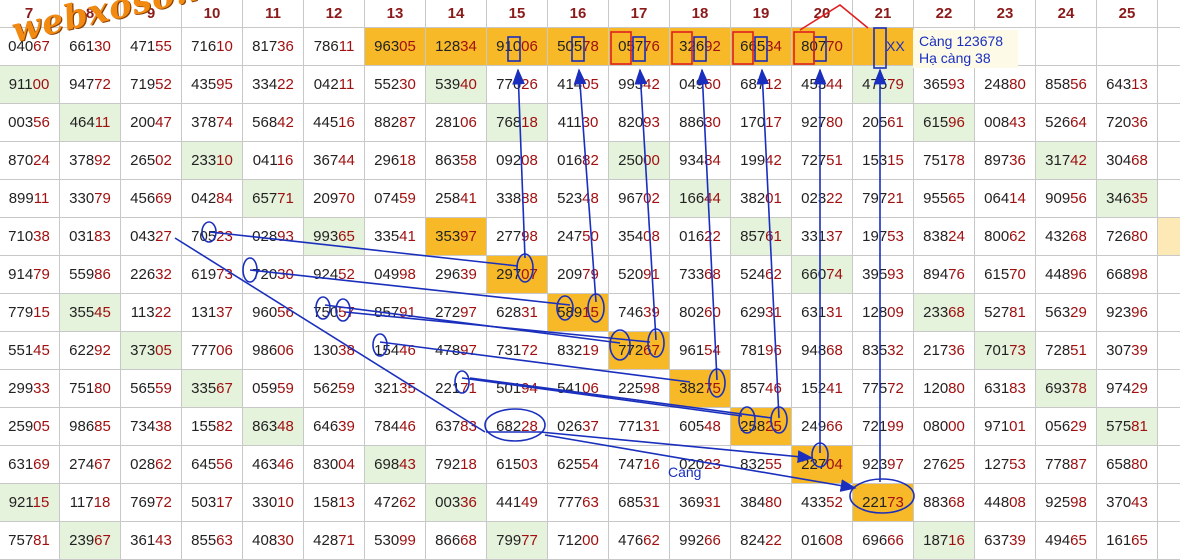 Image resolution: width=1180 pixels, height=560 pixels. What do you see at coordinates (639, 14) in the screenshot?
I see `column-header: 17` at bounding box center [639, 14].